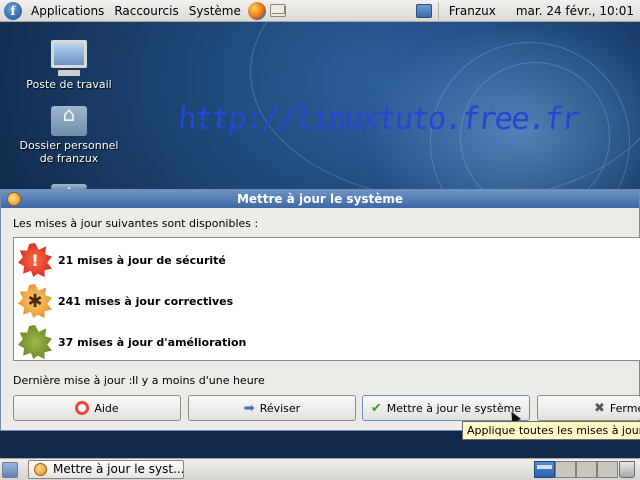  What do you see at coordinates (82, 408) in the screenshot?
I see `lifebuoy-icon` at bounding box center [82, 408].